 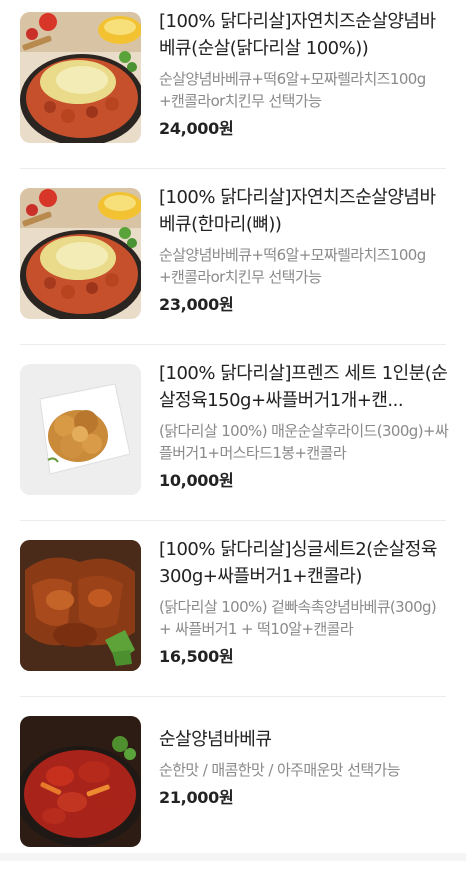 I want to click on menu-item-price: 16,500원, so click(x=196, y=656).